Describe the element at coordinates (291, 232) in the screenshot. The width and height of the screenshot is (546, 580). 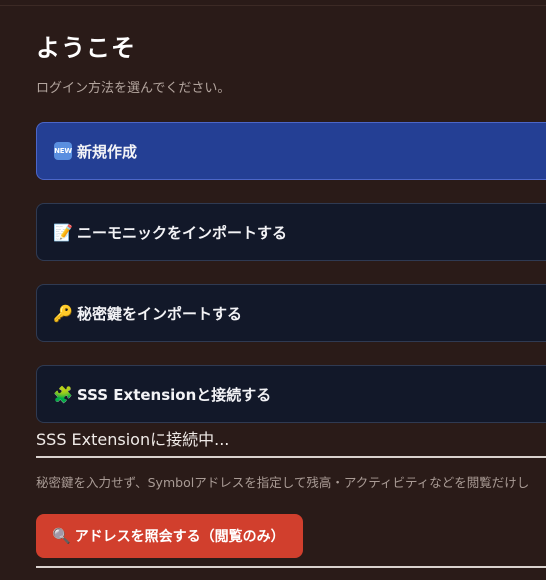
I see `import-mnemonic-button: 📝 ニーモニックをインポートする` at that location.